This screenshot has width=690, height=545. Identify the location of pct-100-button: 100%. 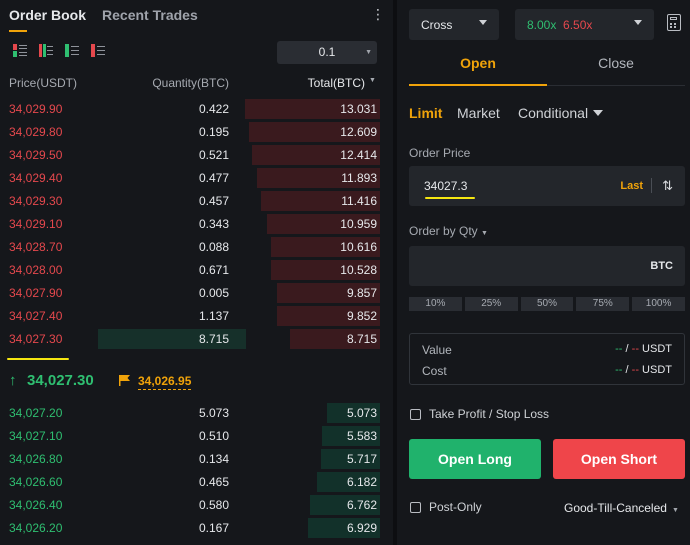
(658, 304).